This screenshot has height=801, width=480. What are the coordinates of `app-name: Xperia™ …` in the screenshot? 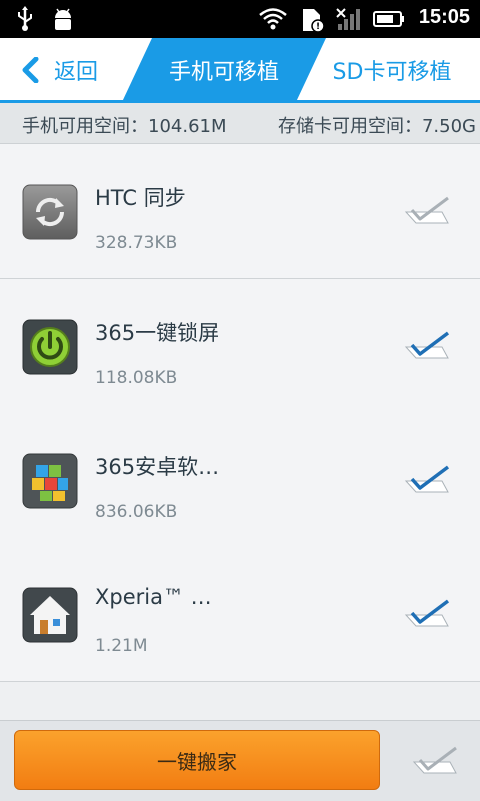 It's located at (153, 597).